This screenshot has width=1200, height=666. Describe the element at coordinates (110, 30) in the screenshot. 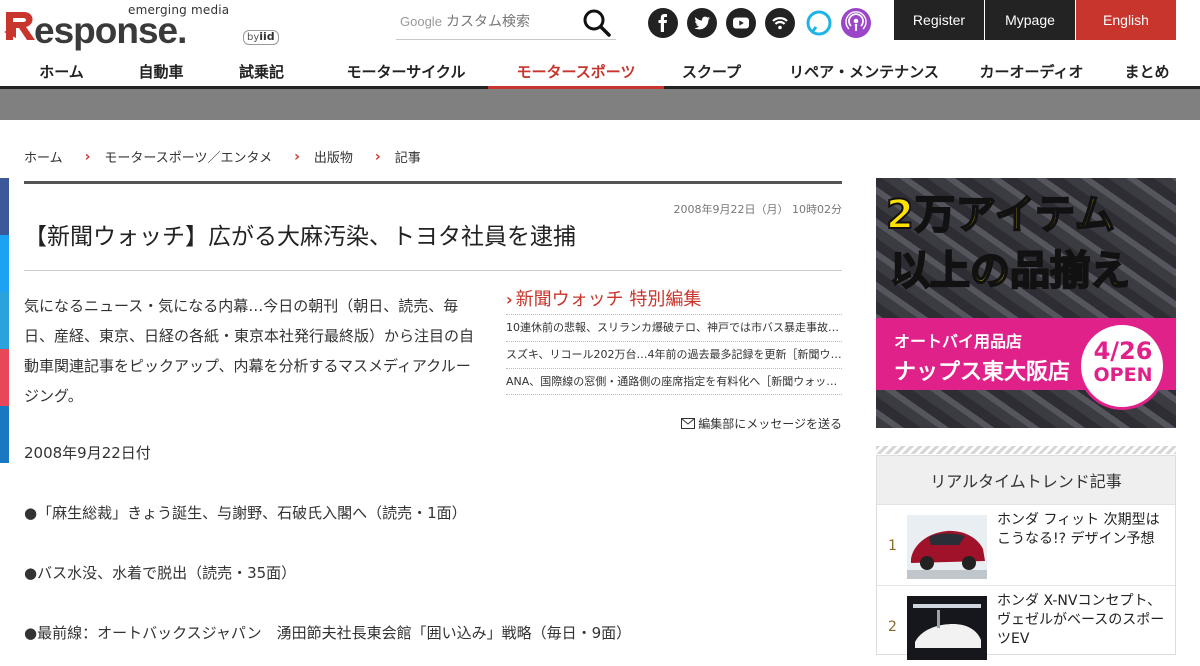

I see `logo-wordmark: esponse.` at that location.